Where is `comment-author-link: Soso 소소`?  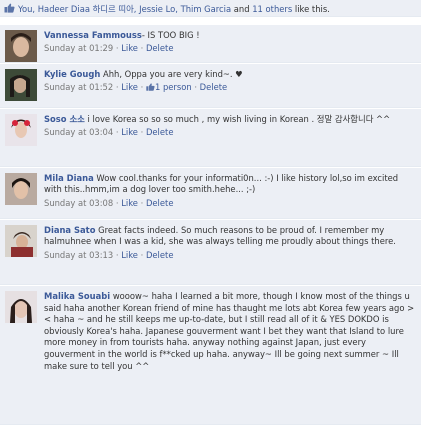
comment-author-link: Soso 소소 is located at coordinates (64, 119).